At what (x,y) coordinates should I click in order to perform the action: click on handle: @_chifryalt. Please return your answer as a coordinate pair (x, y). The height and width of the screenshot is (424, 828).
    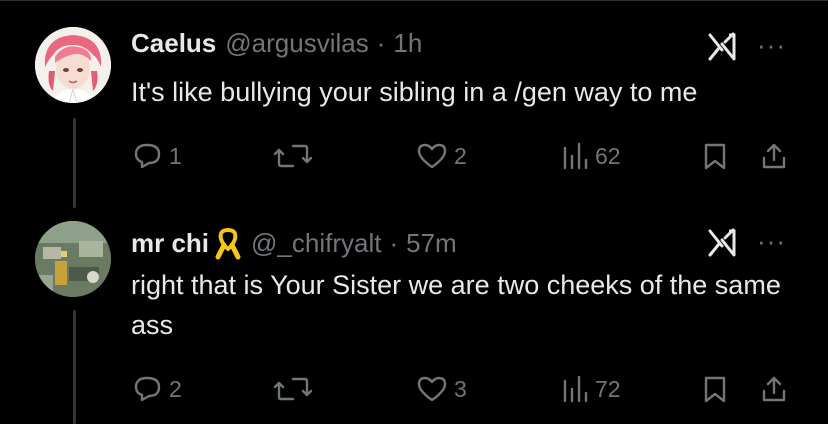
    Looking at the image, I should click on (316, 243).